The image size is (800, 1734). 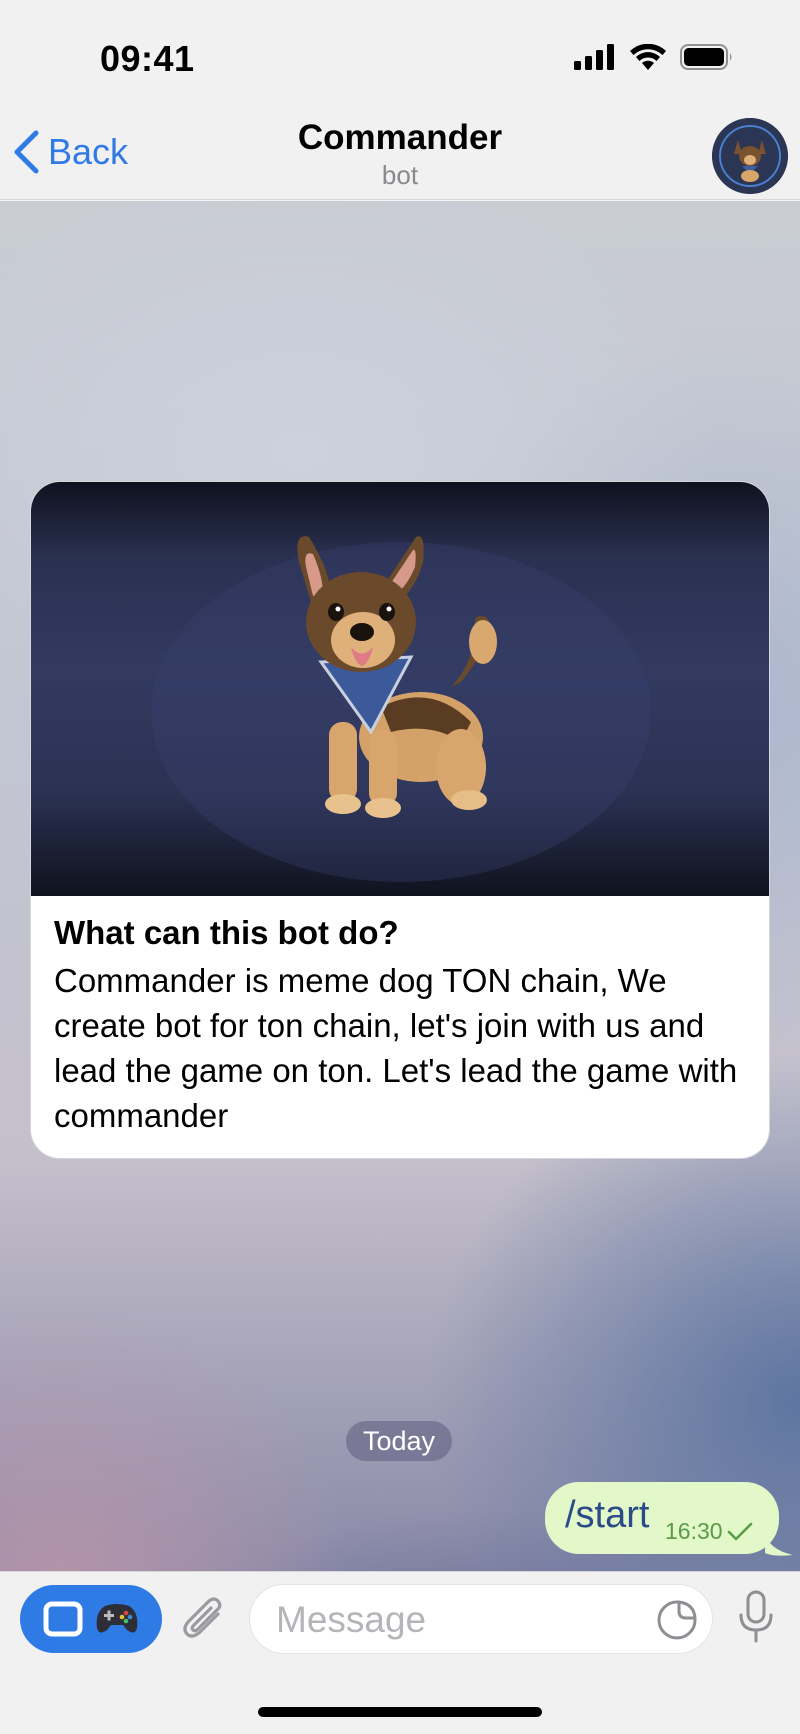 What do you see at coordinates (648, 57) in the screenshot?
I see `wifi-icon` at bounding box center [648, 57].